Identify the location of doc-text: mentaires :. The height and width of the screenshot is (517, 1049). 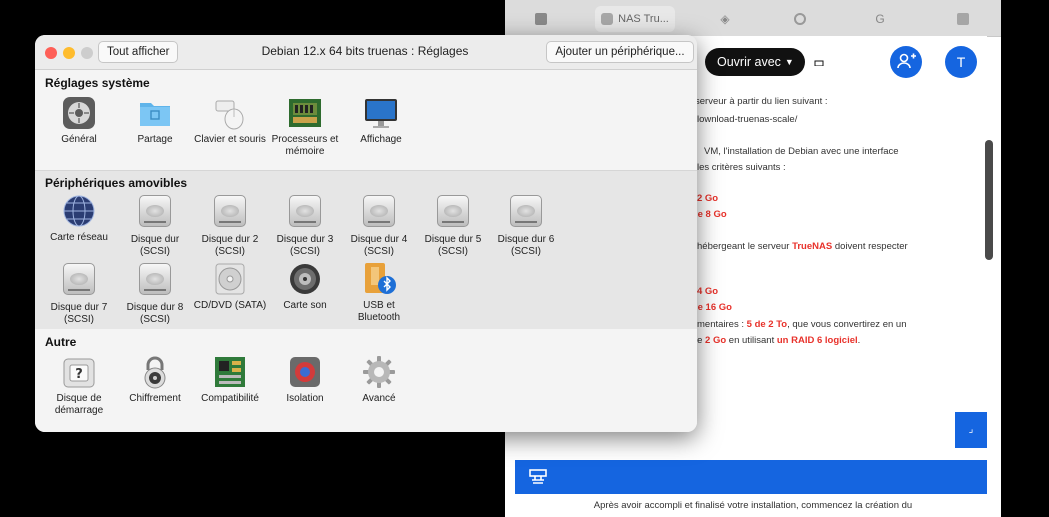
(722, 324).